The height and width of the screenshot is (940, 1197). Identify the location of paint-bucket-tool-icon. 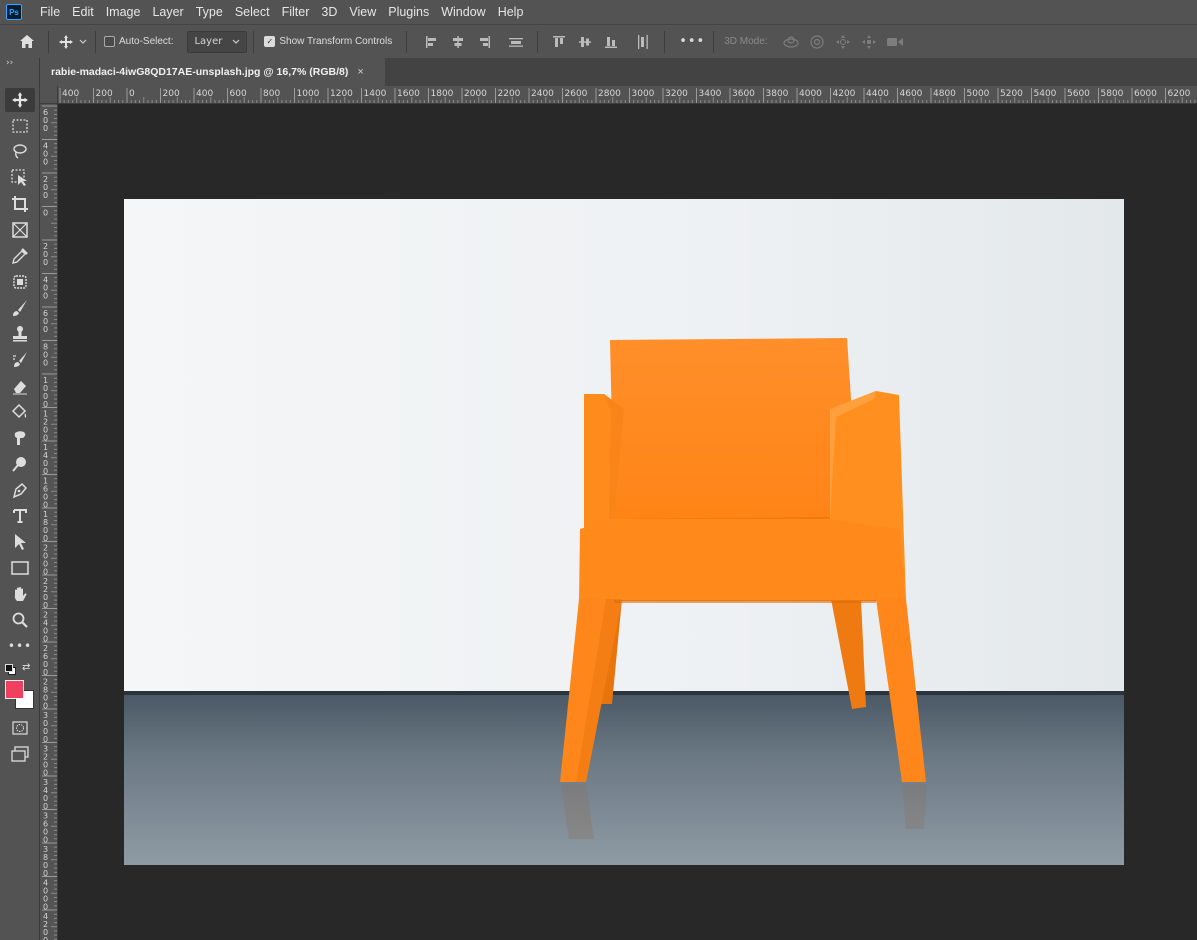
(20, 412).